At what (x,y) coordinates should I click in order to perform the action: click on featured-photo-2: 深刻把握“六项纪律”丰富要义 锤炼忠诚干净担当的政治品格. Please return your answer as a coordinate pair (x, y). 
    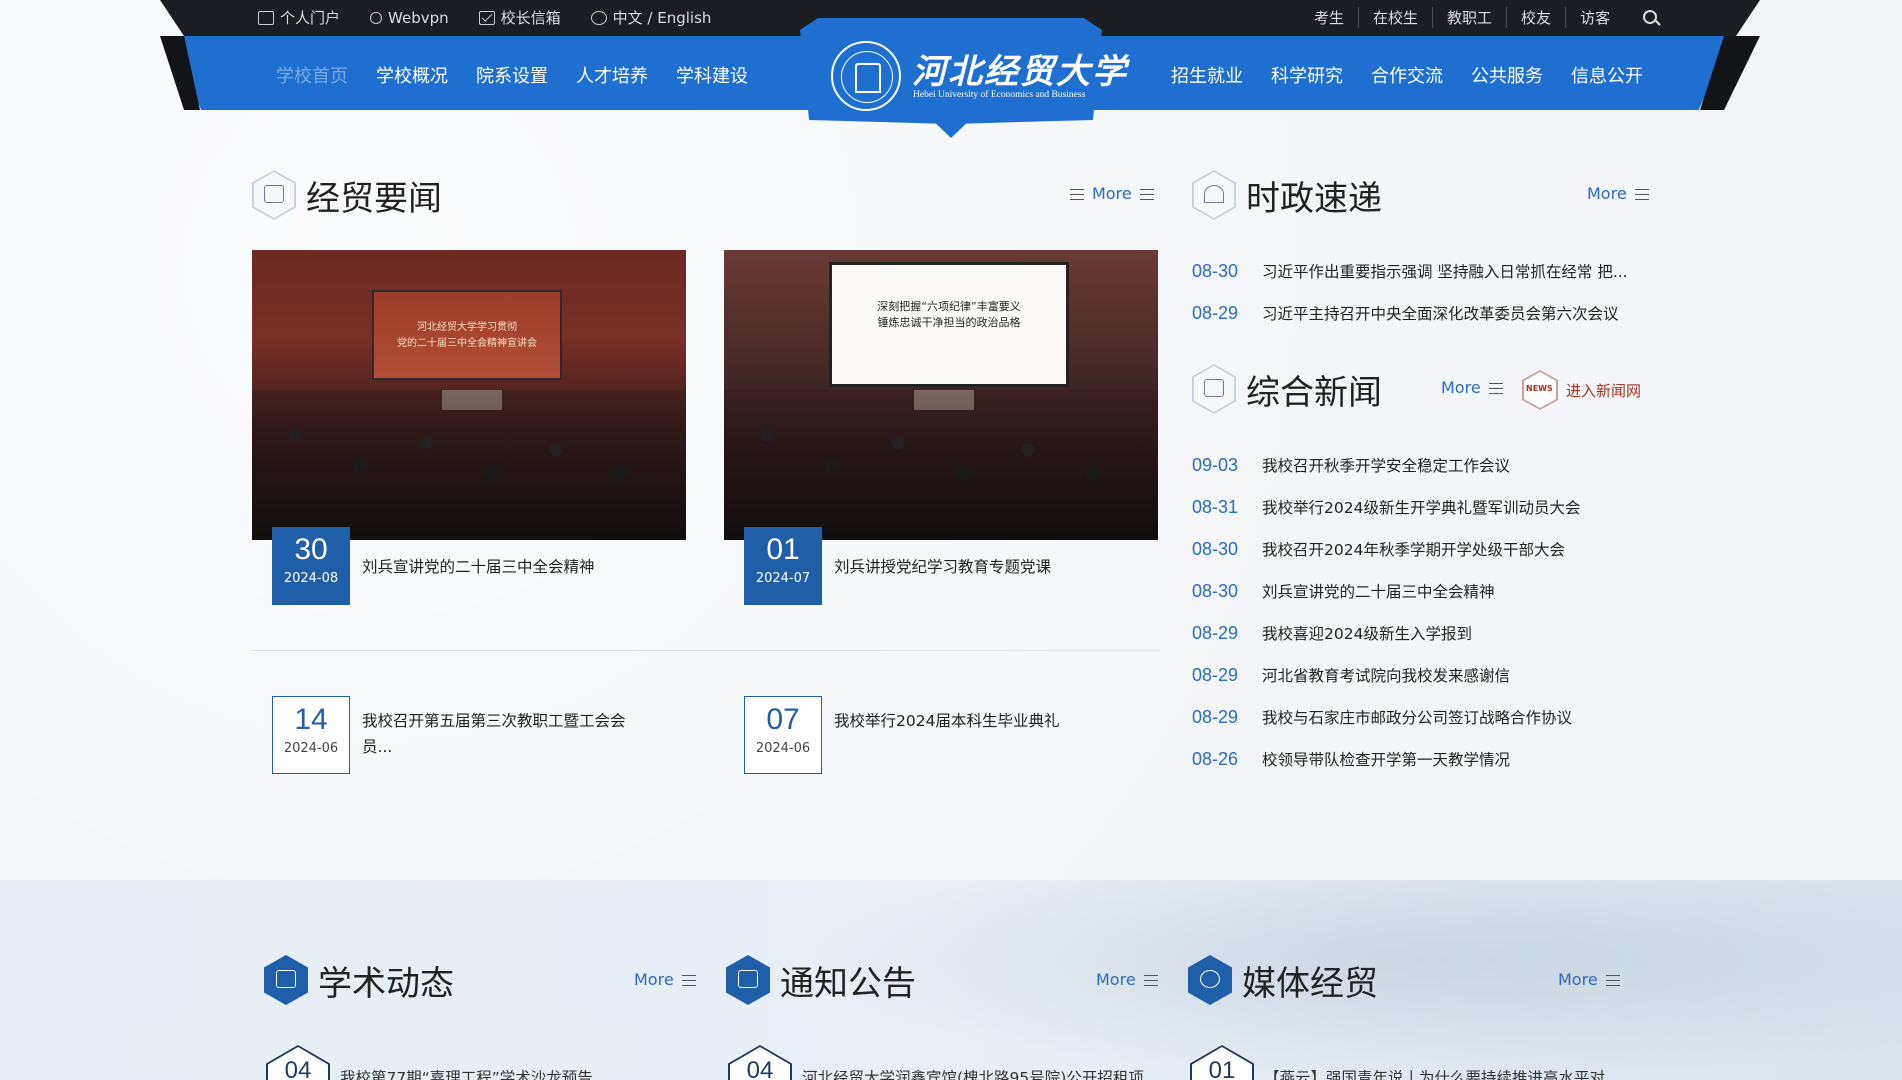
    Looking at the image, I should click on (941, 395).